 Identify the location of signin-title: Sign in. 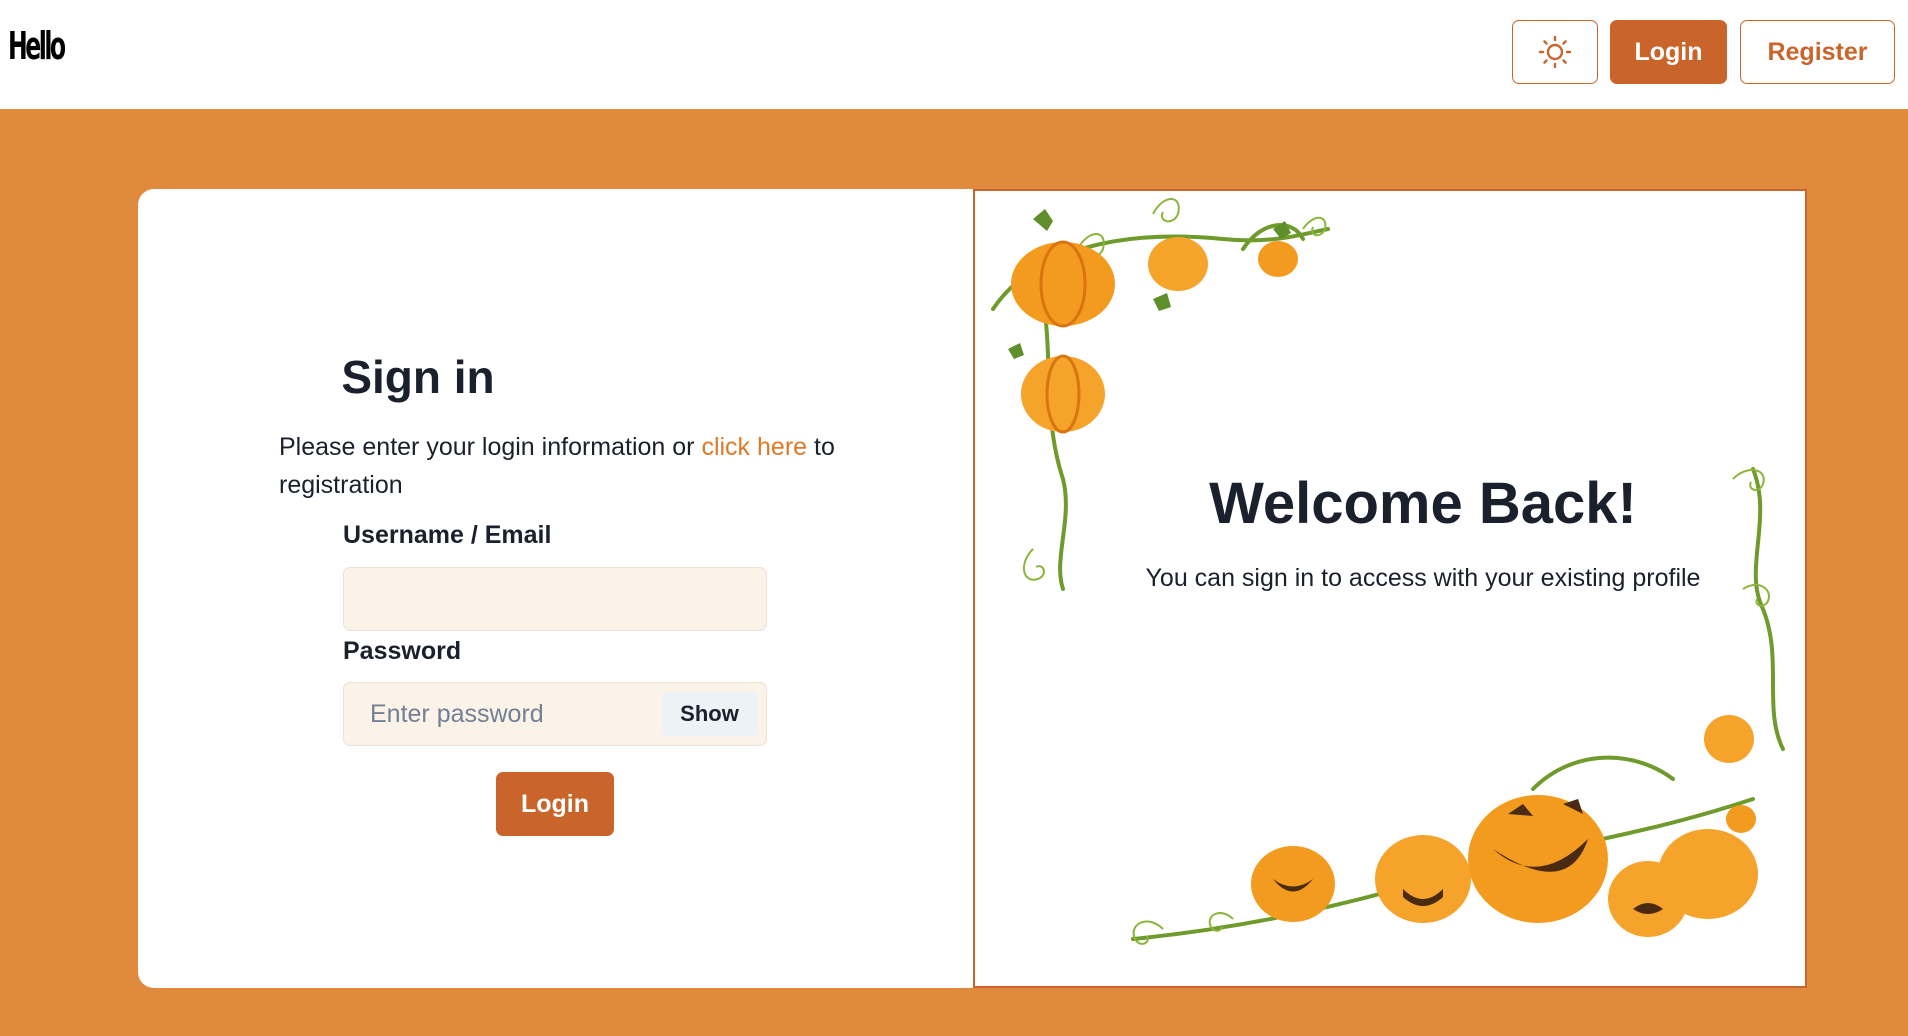
(418, 377).